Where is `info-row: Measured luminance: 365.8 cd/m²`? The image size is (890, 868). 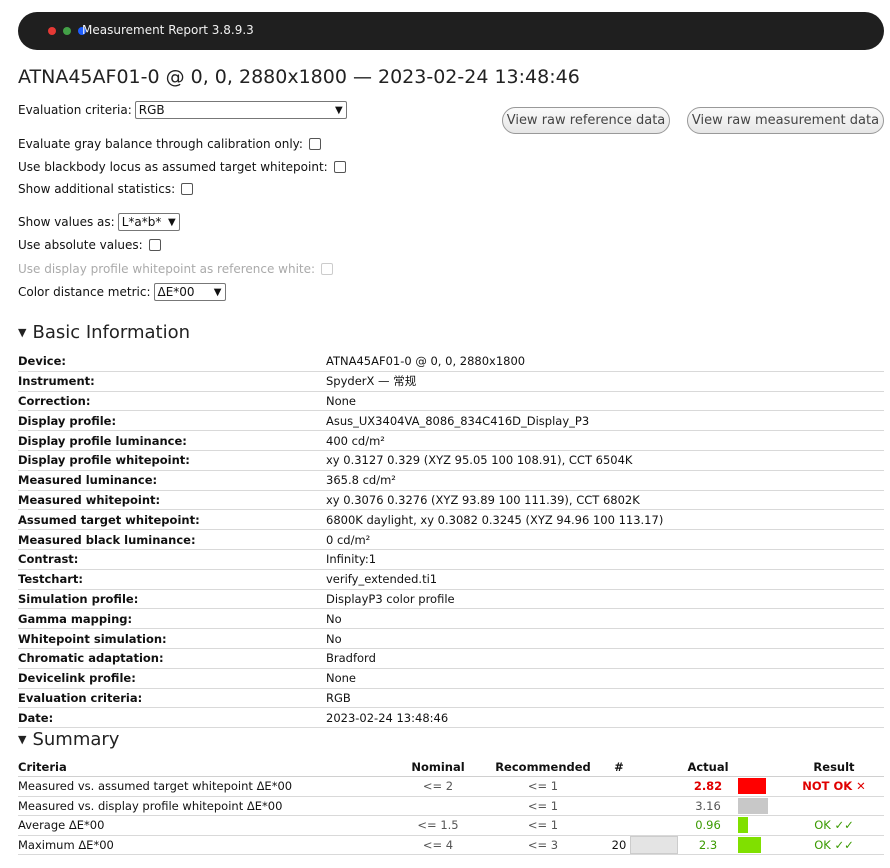 info-row: Measured luminance: 365.8 cd/m² is located at coordinates (451, 480).